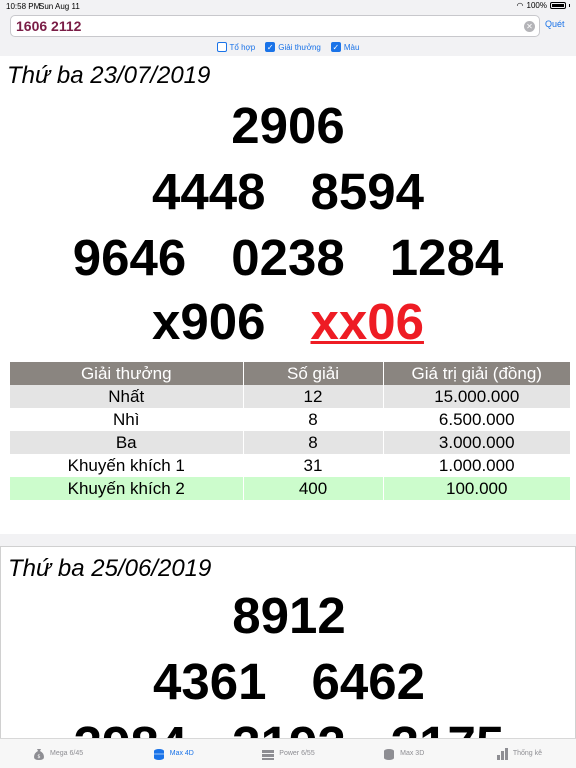 The image size is (576, 768). Describe the element at coordinates (158, 754) in the screenshot. I see `coins-stack-icon` at that location.